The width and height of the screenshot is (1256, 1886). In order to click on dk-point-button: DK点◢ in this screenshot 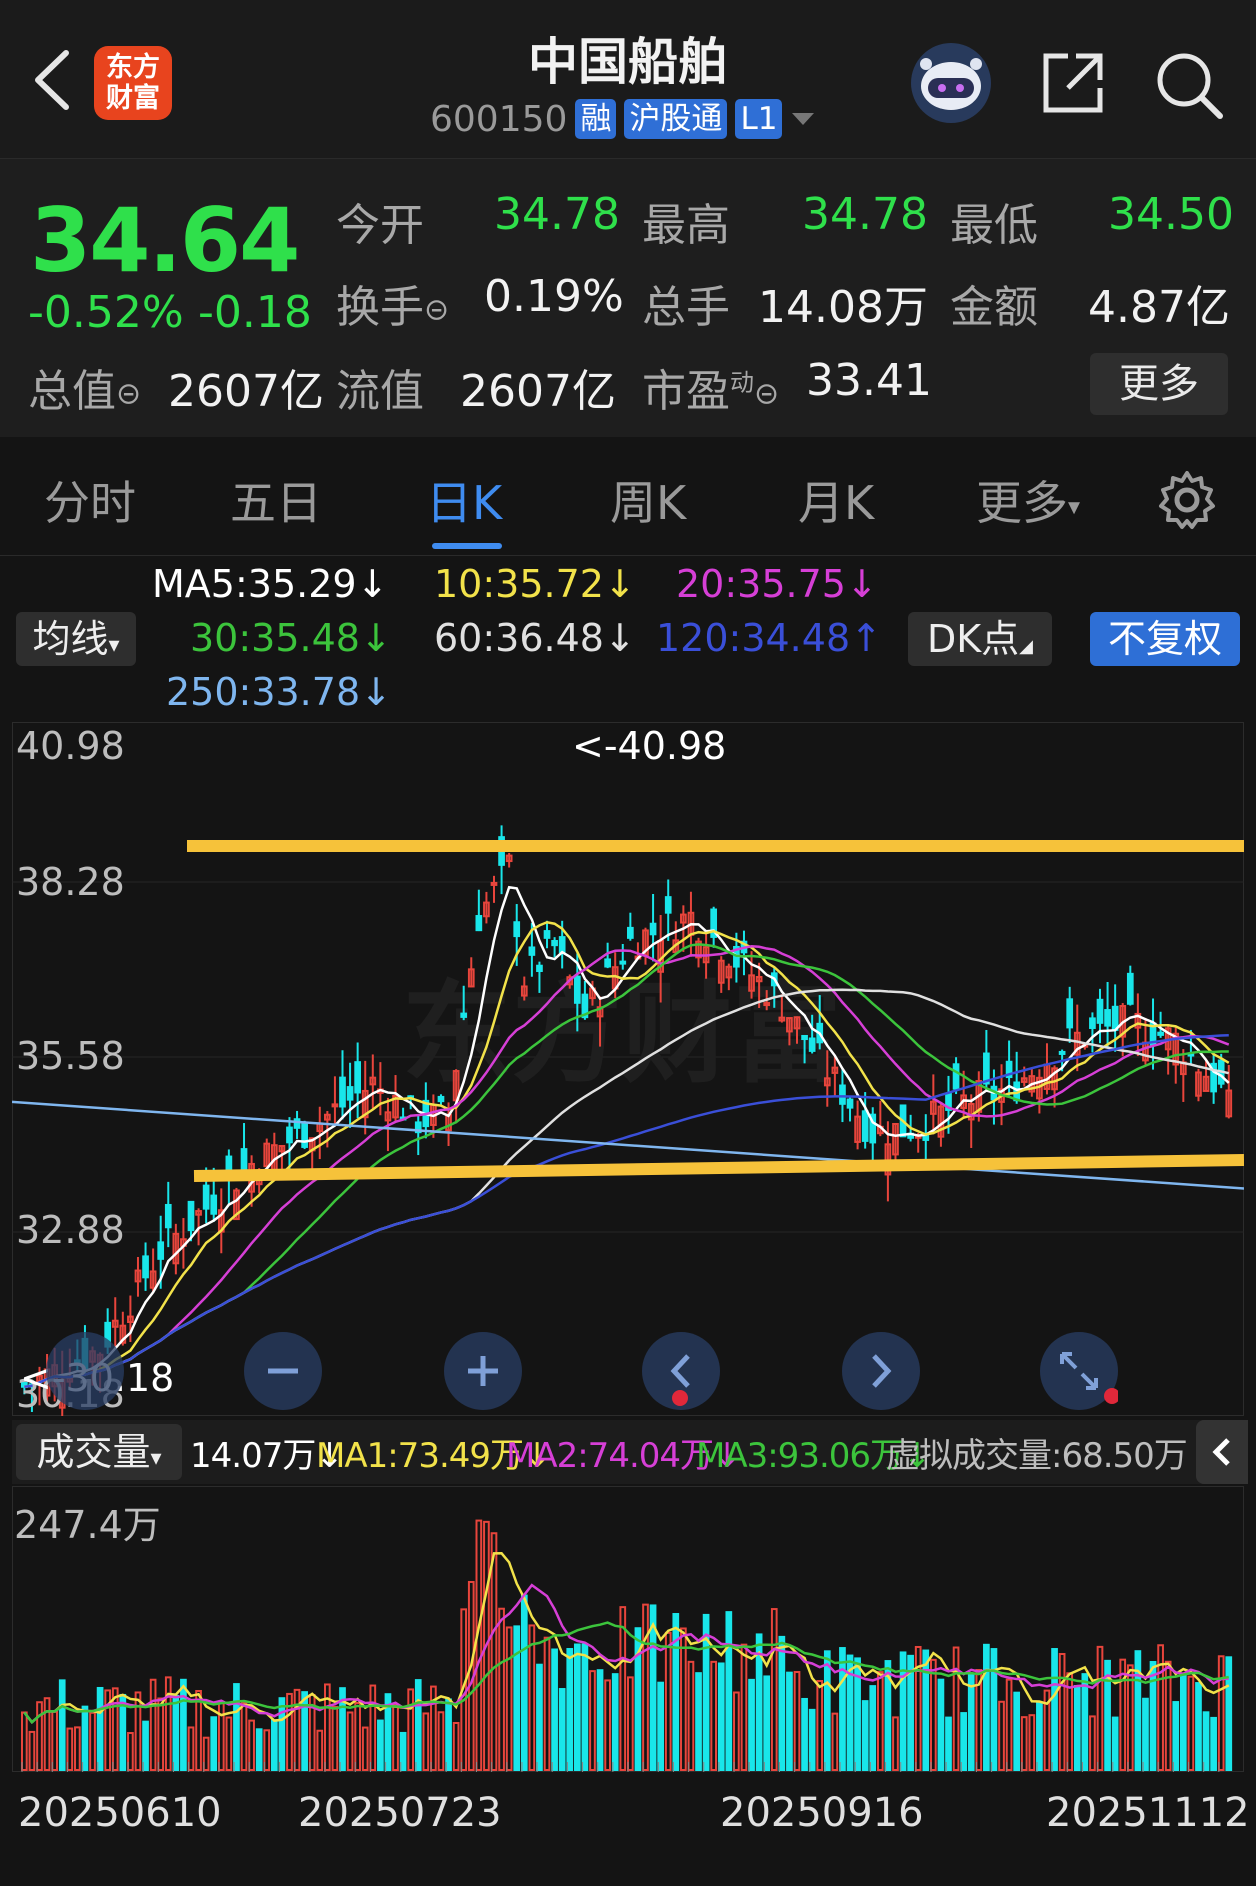, I will do `click(980, 639)`.